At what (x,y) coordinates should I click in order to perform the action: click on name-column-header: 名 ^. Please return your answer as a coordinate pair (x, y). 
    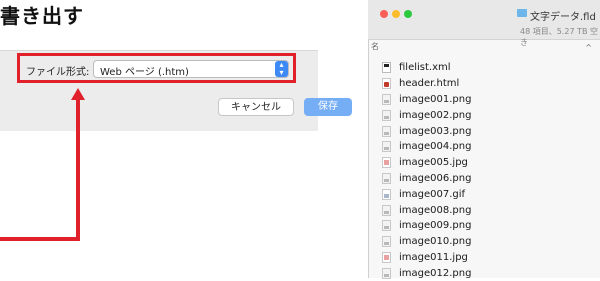
    Looking at the image, I should click on (485, 48).